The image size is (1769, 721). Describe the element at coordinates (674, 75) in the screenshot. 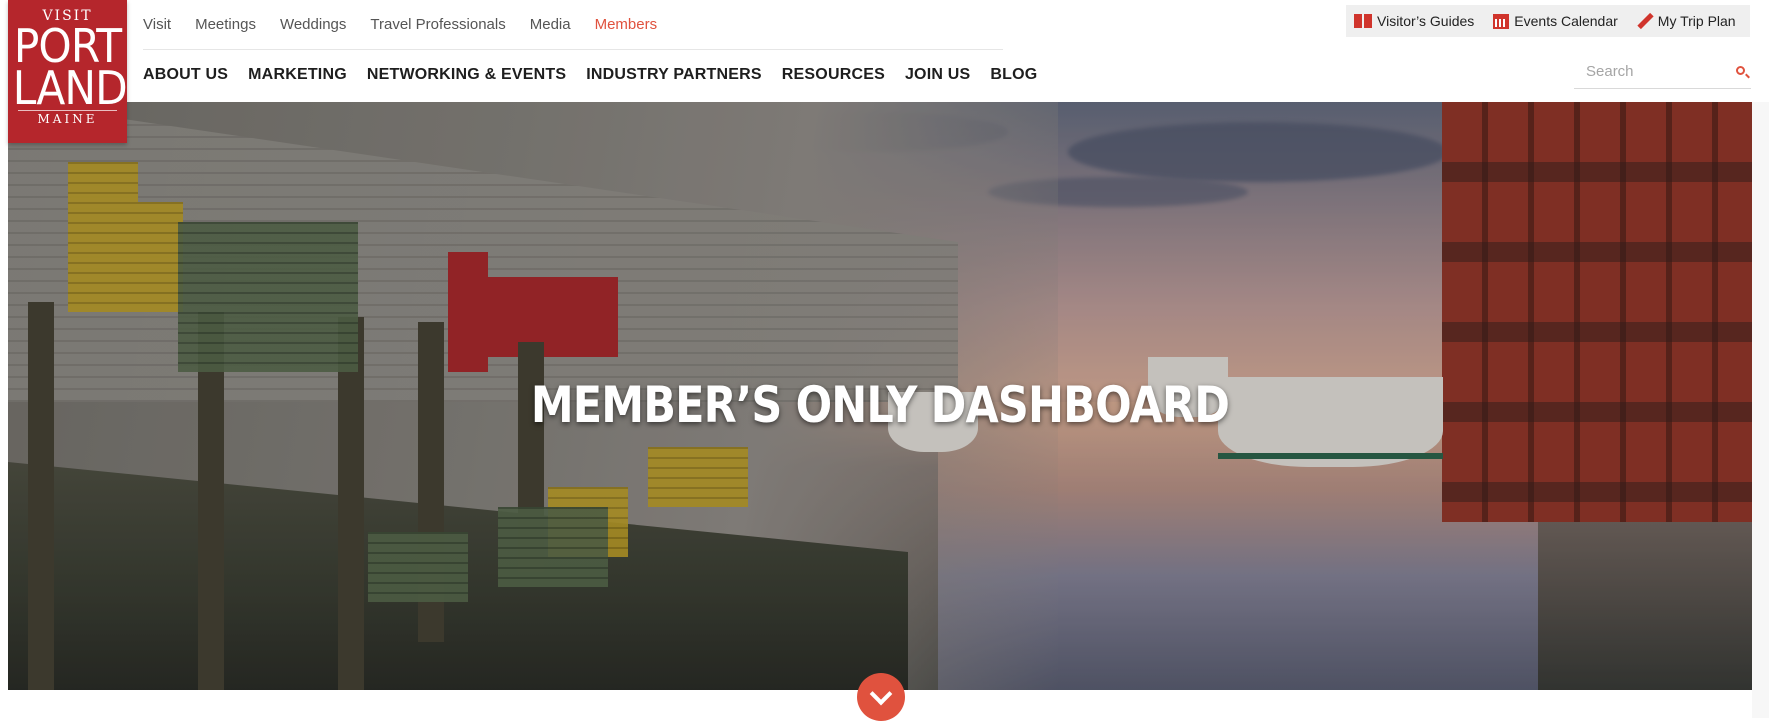

I see `nav-industry-partners: INDUSTRY PARTNERS` at that location.